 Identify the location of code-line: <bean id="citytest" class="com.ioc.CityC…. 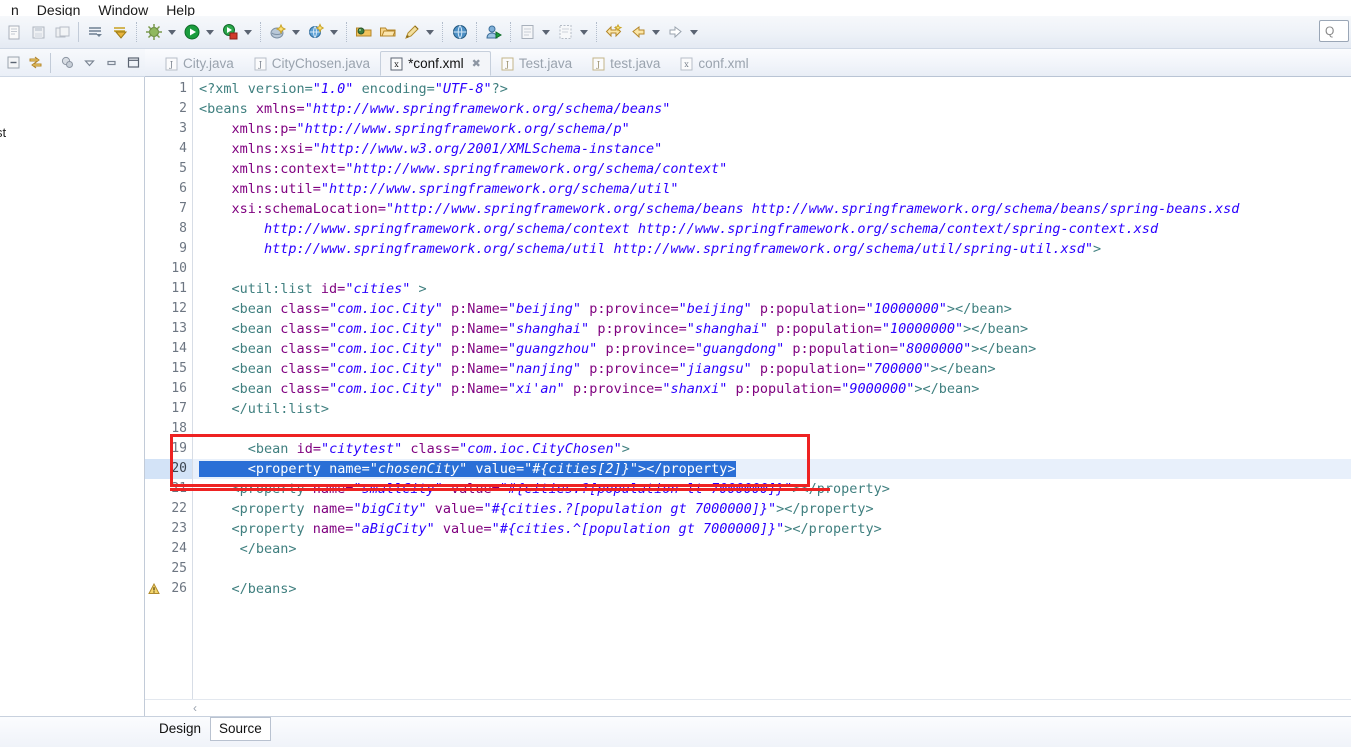
(772, 449).